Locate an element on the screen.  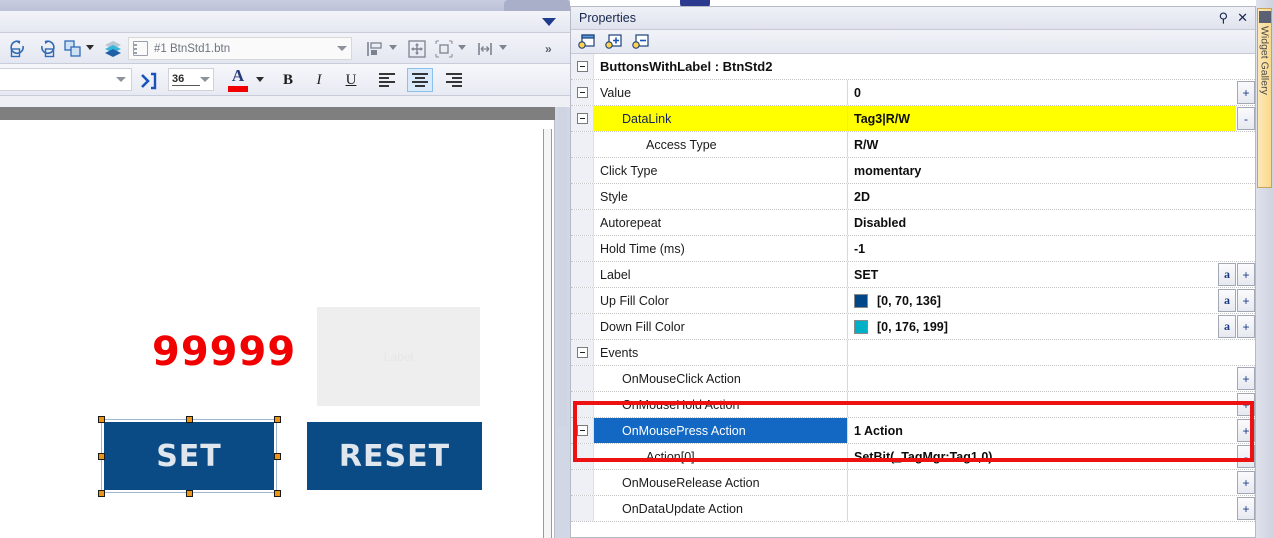
property-row: Action[0] SetBit(_TagMgr:Tag1,0) - is located at coordinates (913, 457).